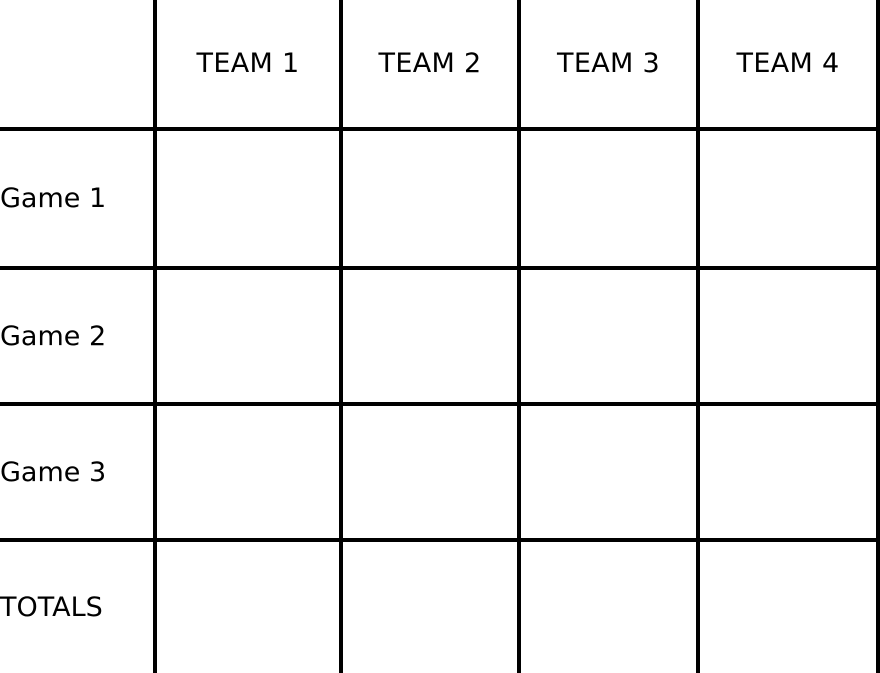  What do you see at coordinates (790, 65) in the screenshot?
I see `column-header-team-4: TEAM 4` at bounding box center [790, 65].